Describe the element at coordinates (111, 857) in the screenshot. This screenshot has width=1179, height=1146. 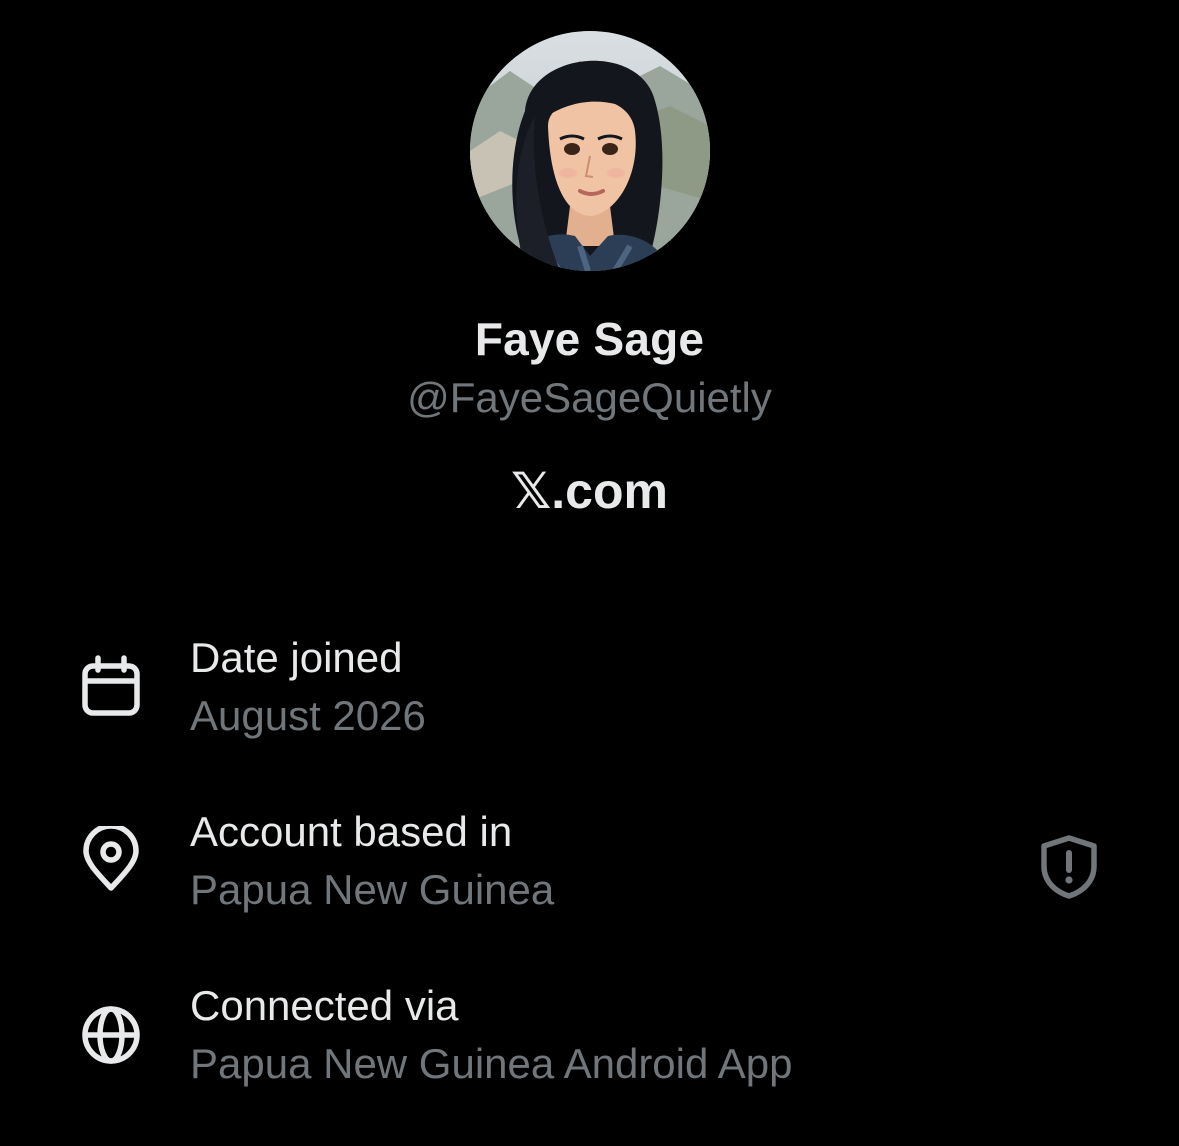
I see `location-pin-icon` at that location.